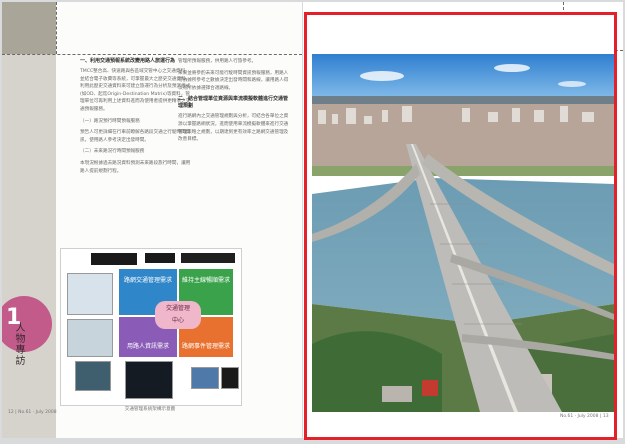 Image resolution: width=625 pixels, height=444 pixels. Describe the element at coordinates (90, 338) in the screenshot. I see `screen-thumbnail` at that location.